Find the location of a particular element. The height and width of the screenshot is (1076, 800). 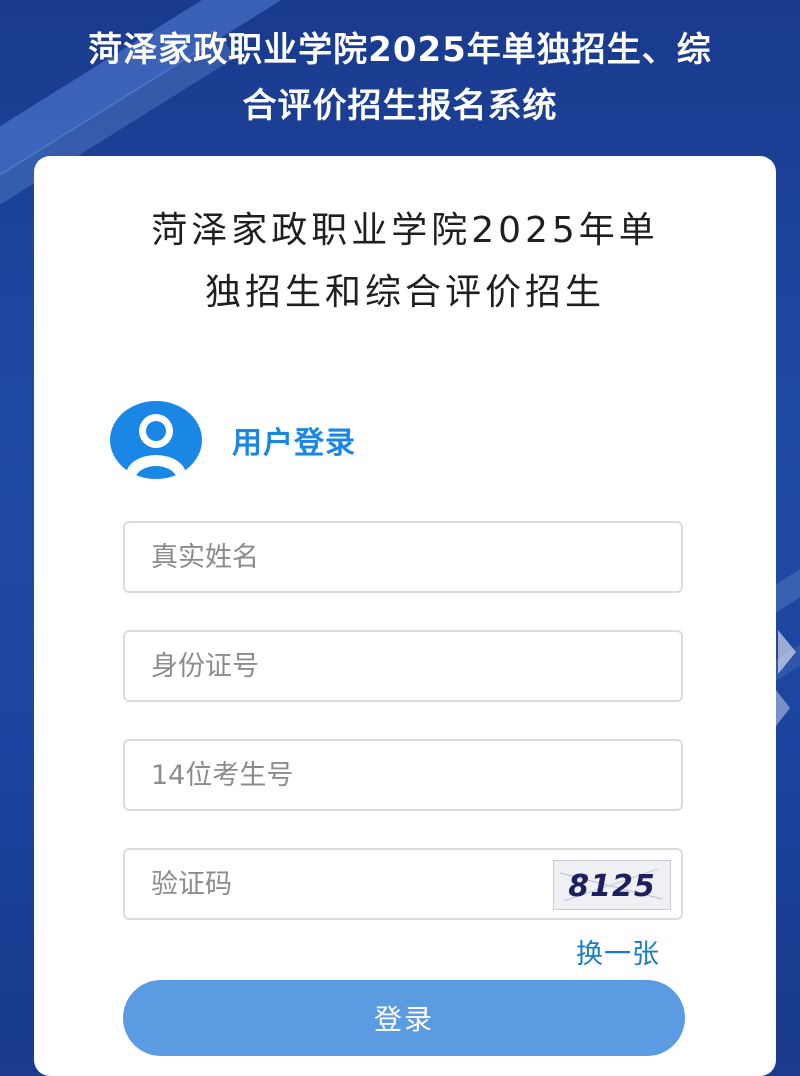

id-number-input is located at coordinates (338, 666).